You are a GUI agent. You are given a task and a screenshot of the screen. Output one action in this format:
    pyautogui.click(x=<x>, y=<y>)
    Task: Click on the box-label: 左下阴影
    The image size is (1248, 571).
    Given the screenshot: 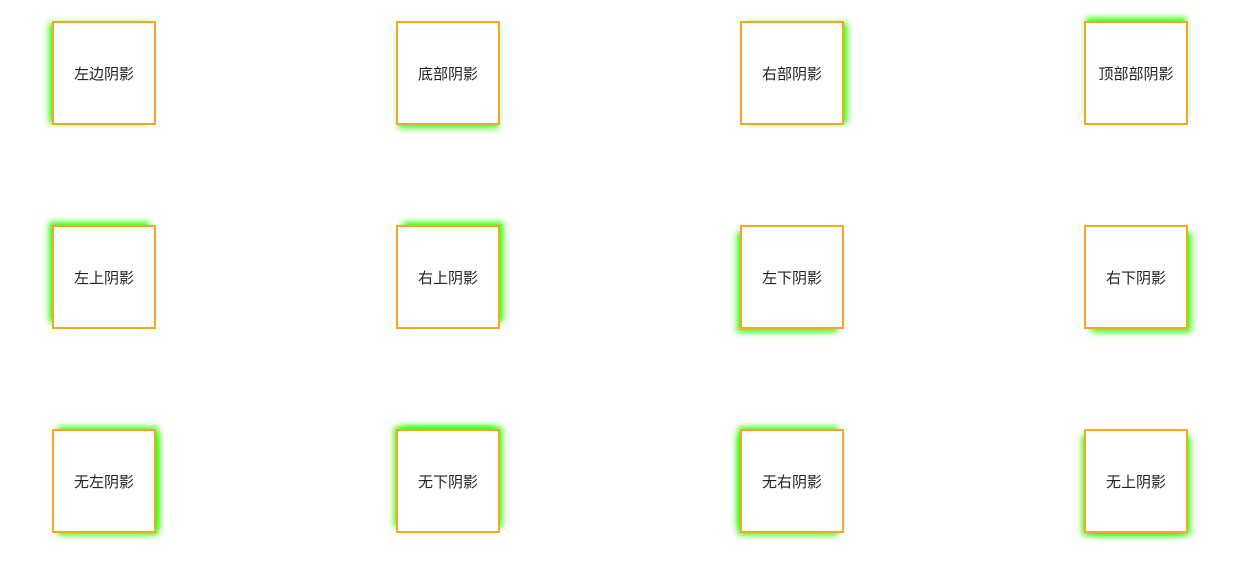 What is the action you would take?
    pyautogui.click(x=791, y=277)
    